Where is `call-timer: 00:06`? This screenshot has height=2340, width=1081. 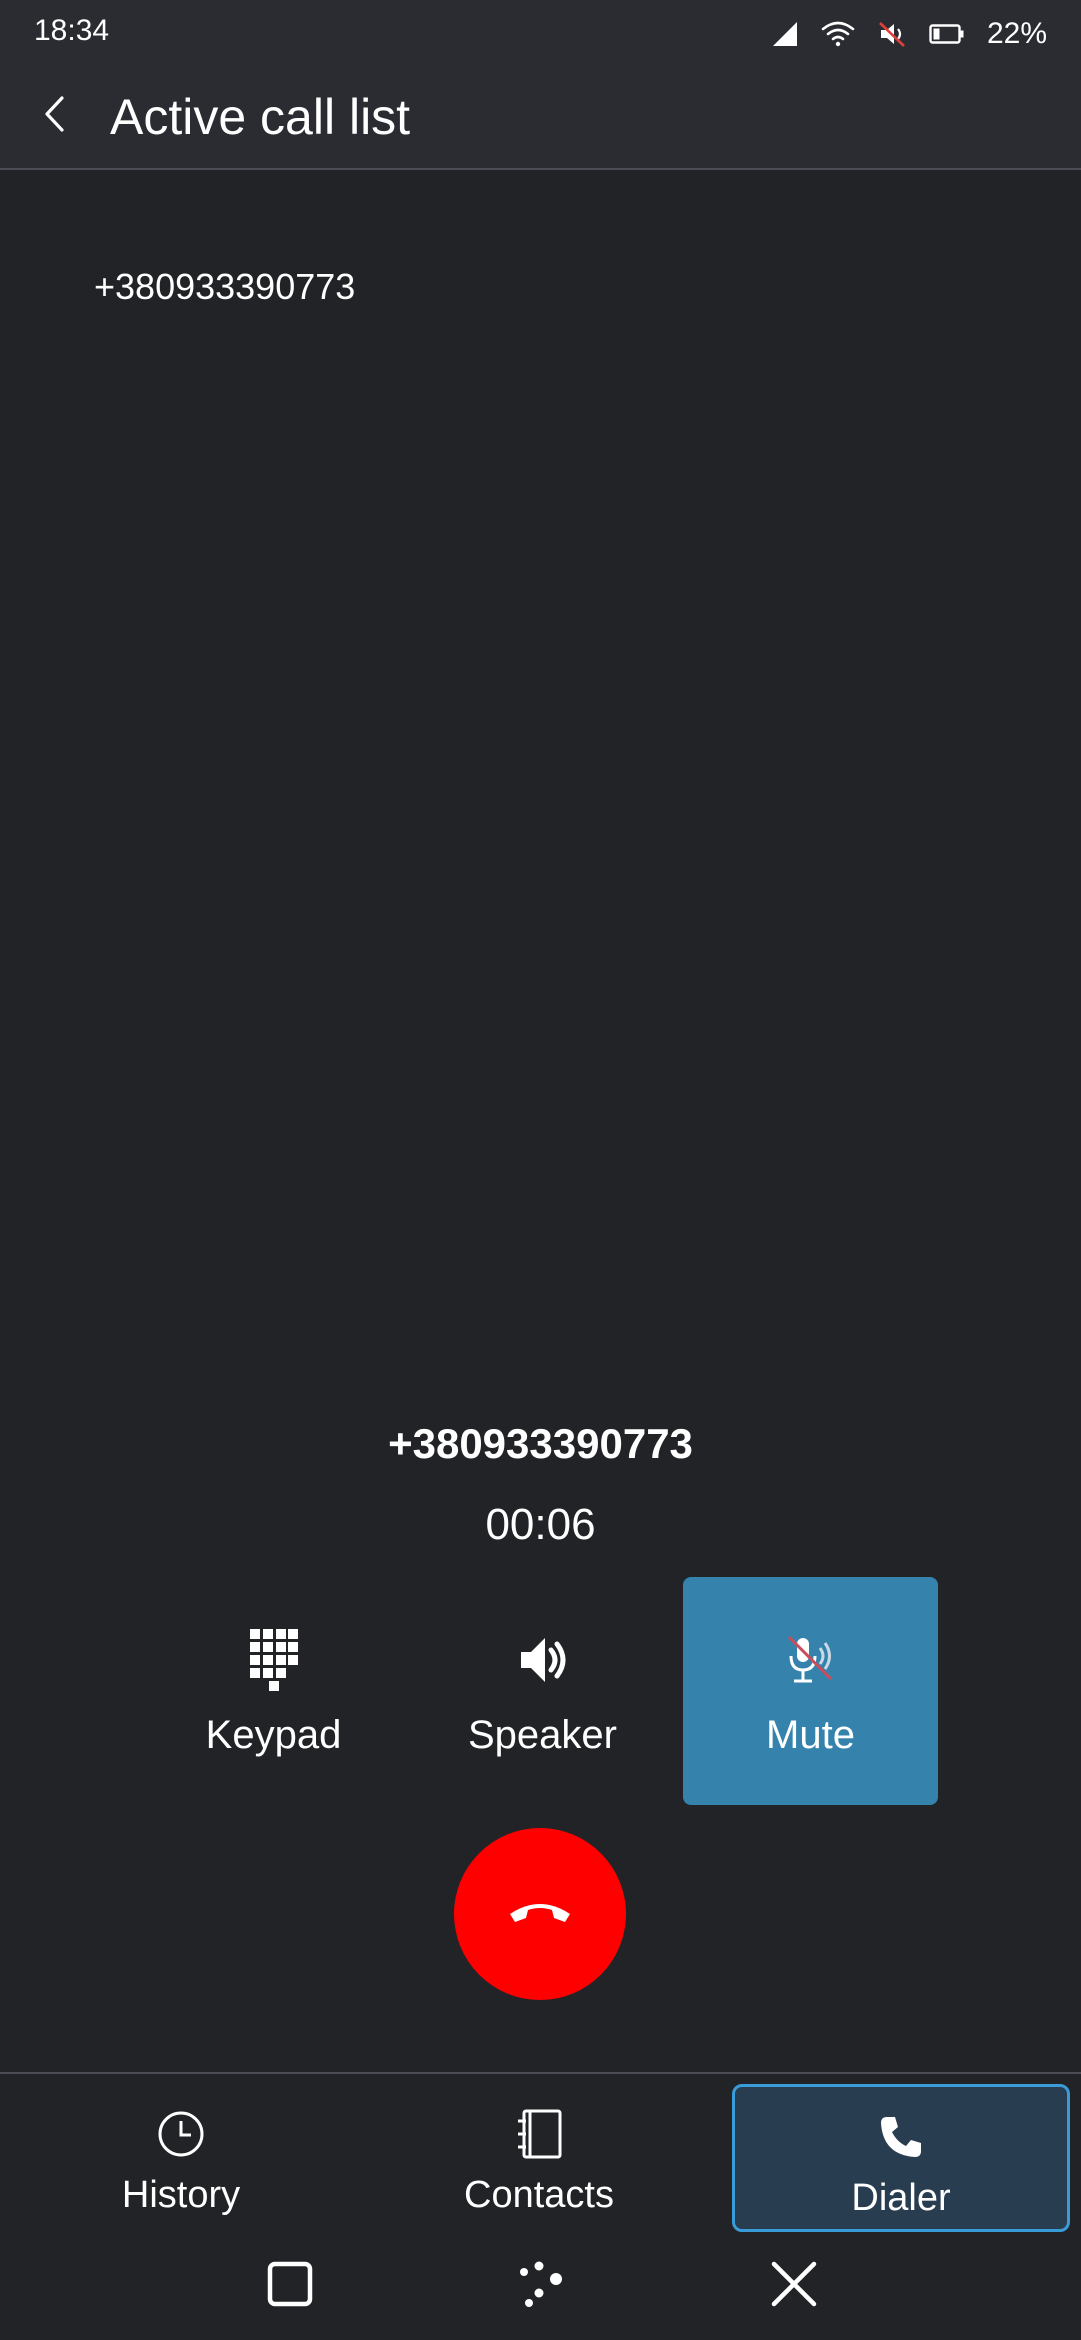
call-timer: 00:06 is located at coordinates (540, 1524).